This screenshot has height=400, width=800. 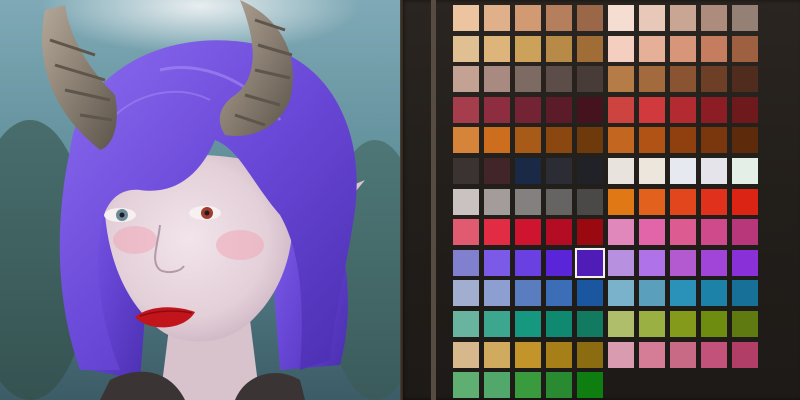 I want to click on palette-scrollbar, so click(x=433, y=200).